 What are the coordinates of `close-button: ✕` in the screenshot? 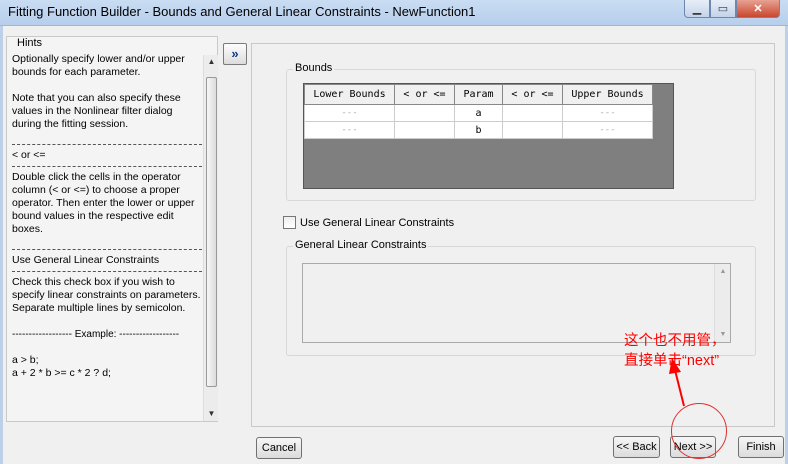 It's located at (758, 9).